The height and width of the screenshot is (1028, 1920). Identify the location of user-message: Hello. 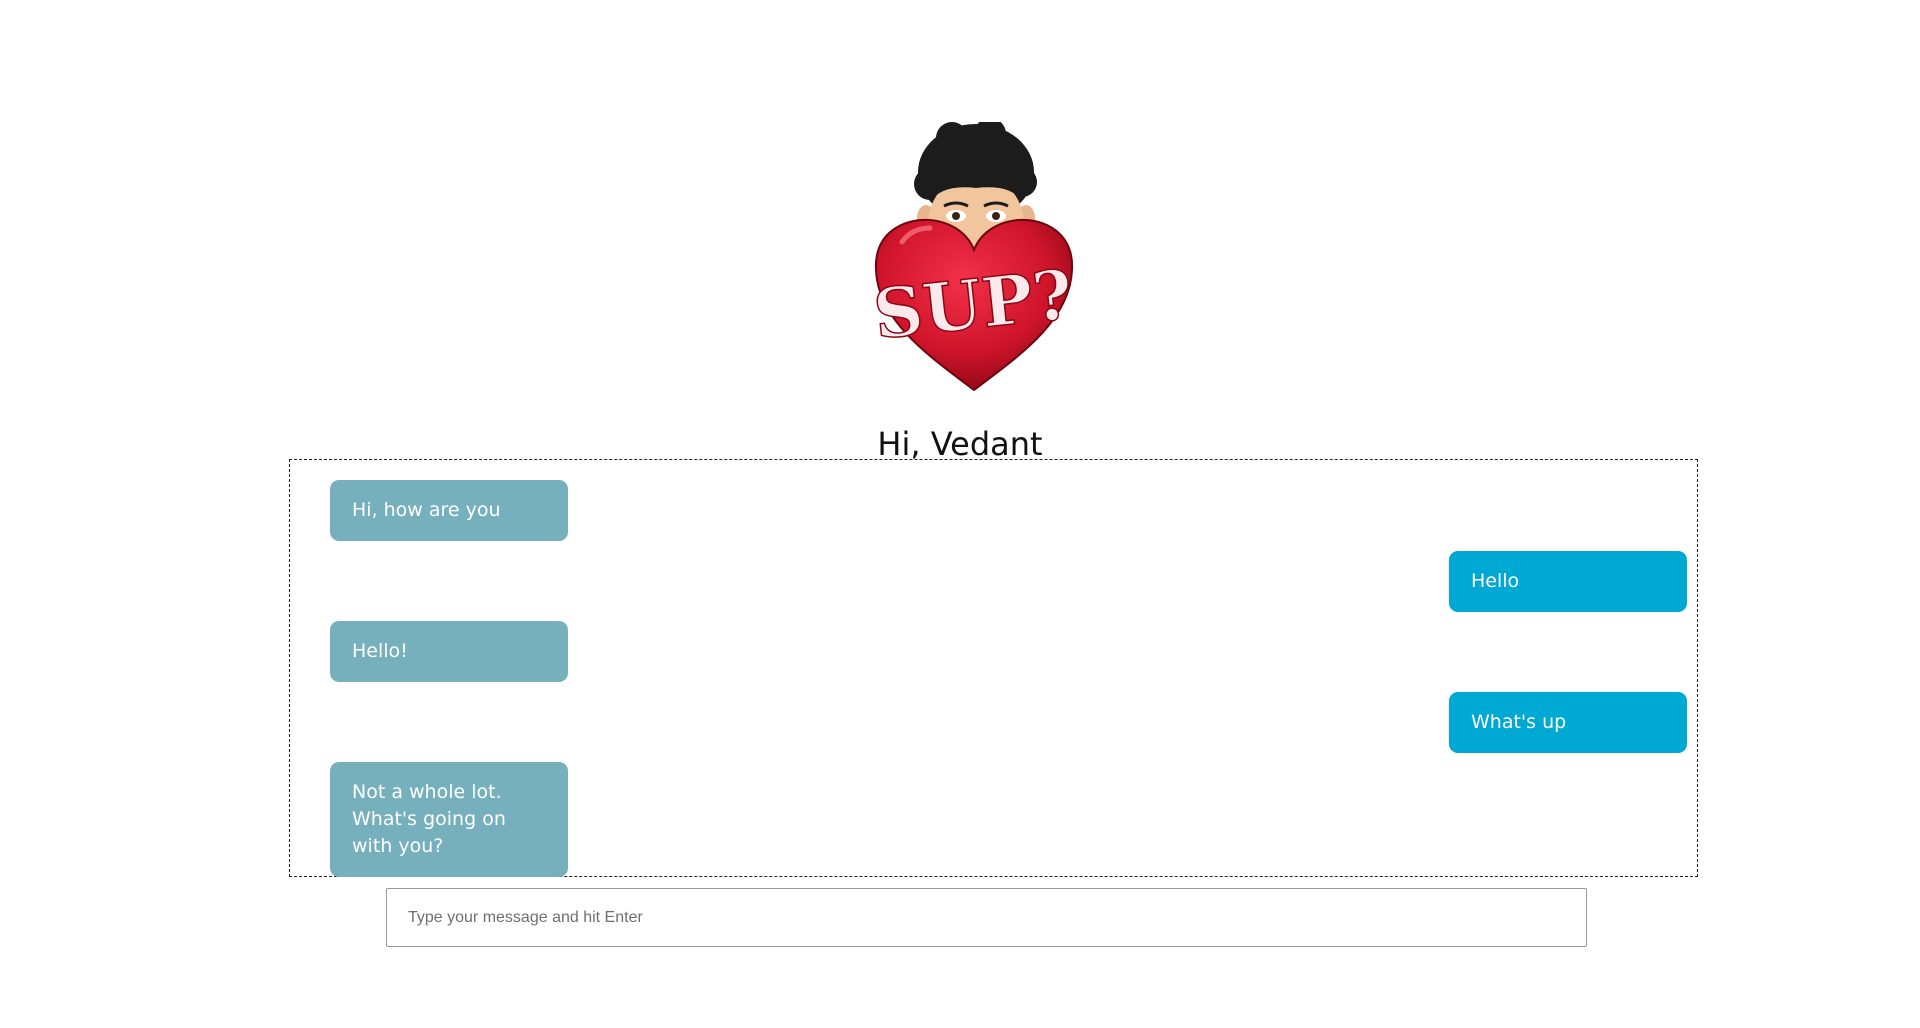
(1568, 581).